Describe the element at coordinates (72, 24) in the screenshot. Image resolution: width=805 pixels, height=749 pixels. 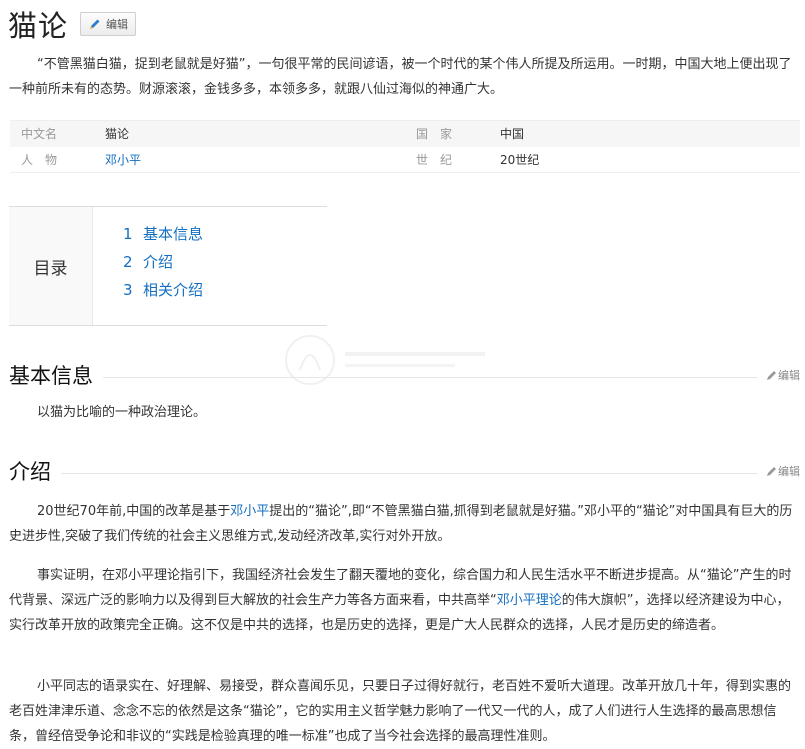
I see `title-row: 猫论 编辑` at that location.